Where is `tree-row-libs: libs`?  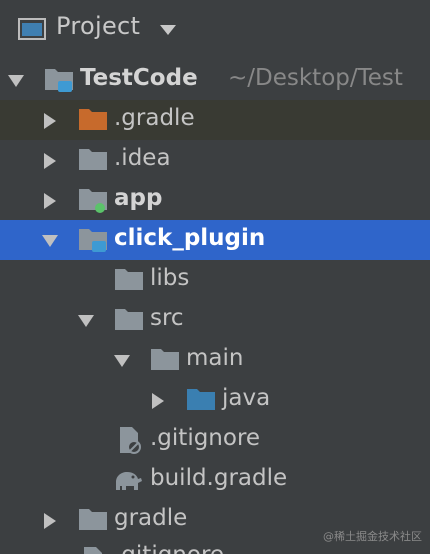 tree-row-libs: libs is located at coordinates (215, 280).